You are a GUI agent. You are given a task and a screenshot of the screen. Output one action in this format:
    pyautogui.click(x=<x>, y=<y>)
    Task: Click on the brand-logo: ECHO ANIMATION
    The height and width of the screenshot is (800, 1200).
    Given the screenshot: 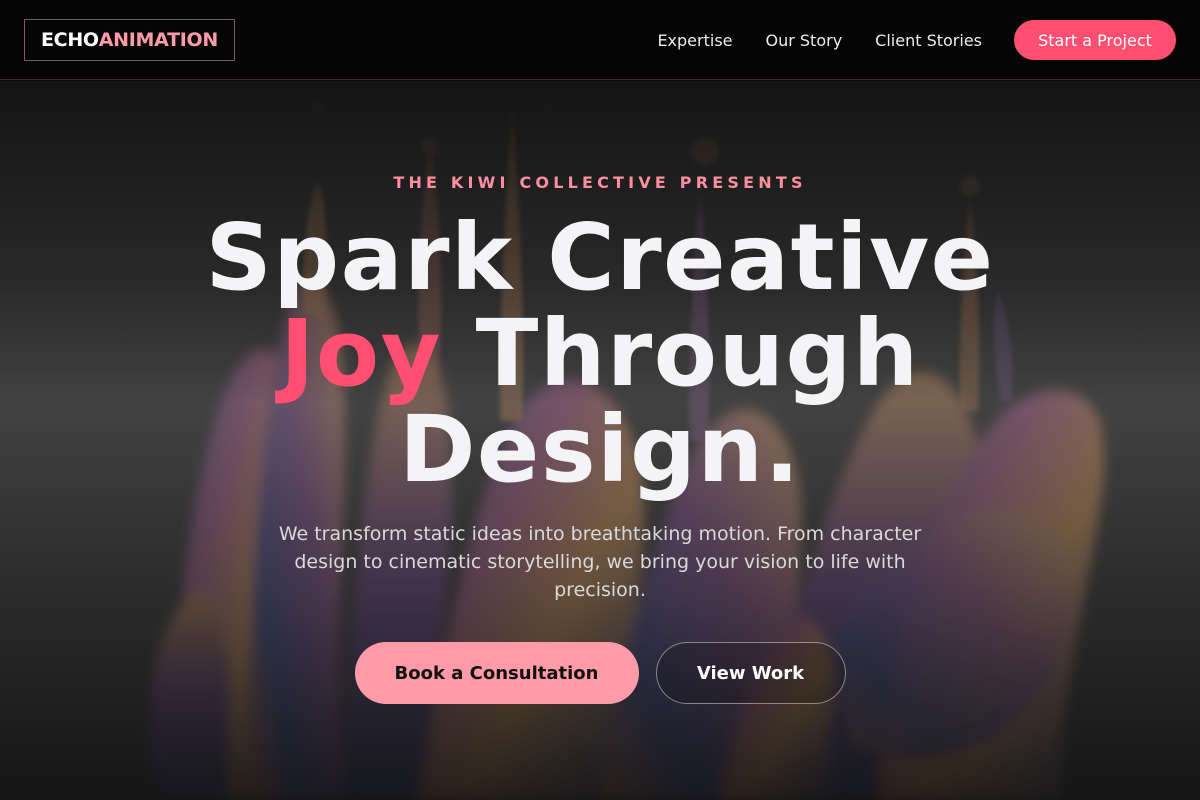 What is the action you would take?
    pyautogui.click(x=129, y=40)
    